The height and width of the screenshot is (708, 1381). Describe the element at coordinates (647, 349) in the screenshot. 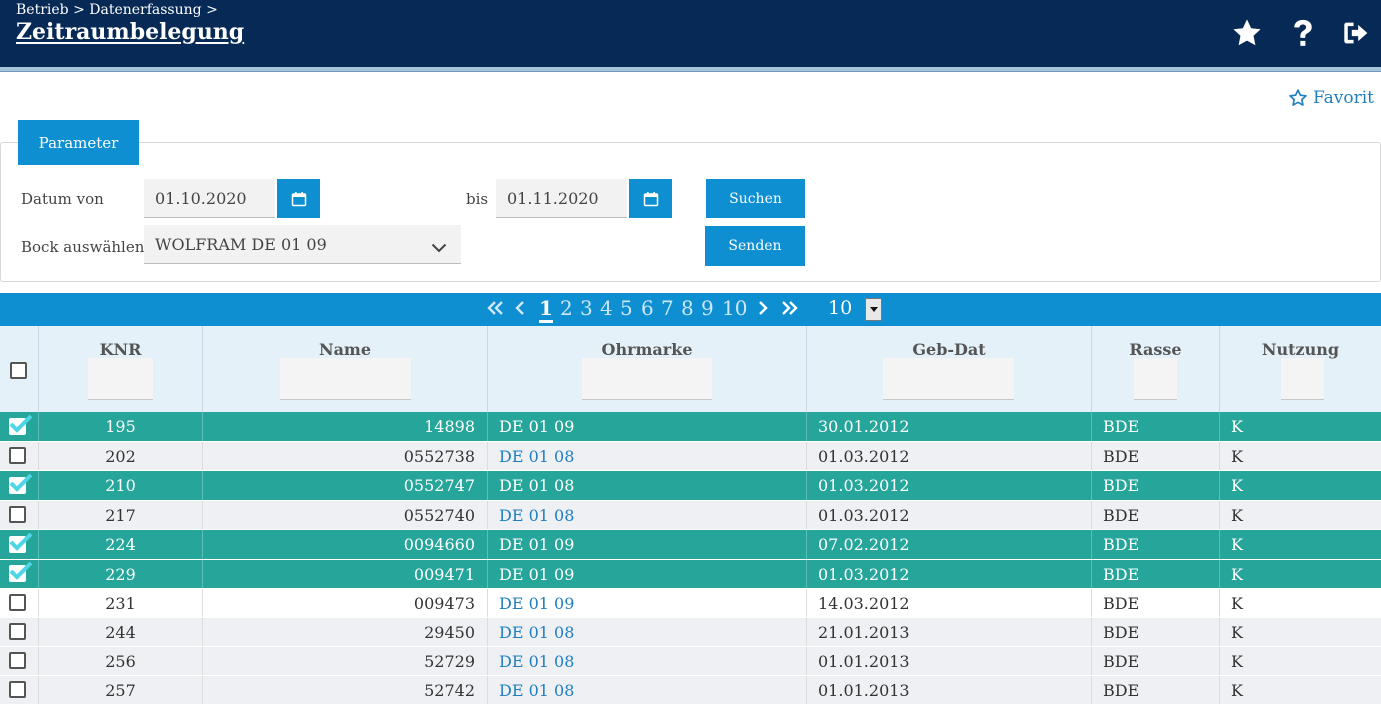

I see `column-header: Ohrmarke` at that location.